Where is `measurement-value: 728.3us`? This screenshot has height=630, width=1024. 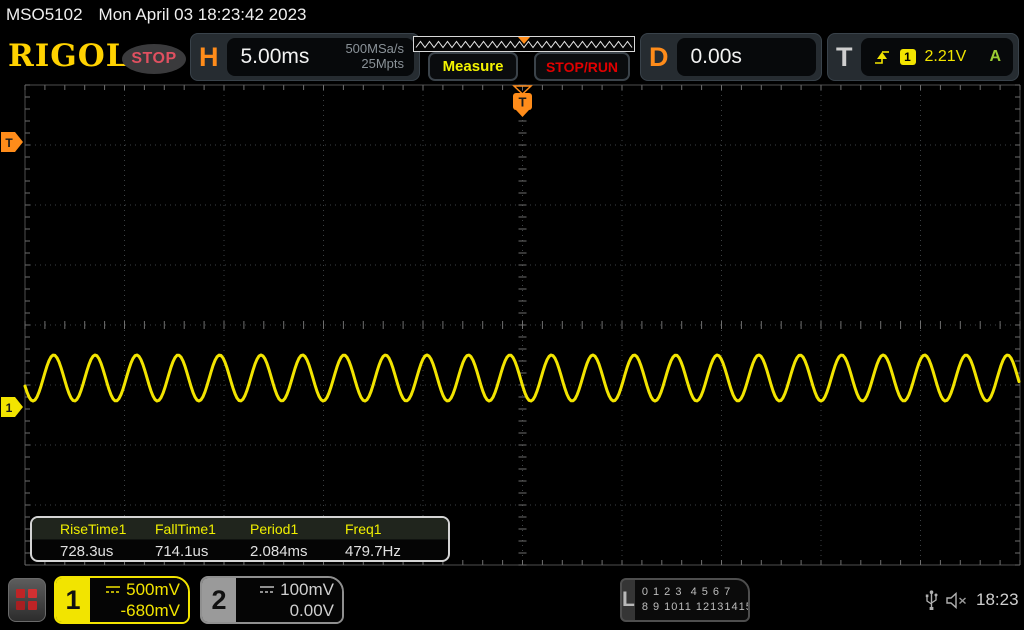
measurement-value: 728.3us is located at coordinates (87, 551).